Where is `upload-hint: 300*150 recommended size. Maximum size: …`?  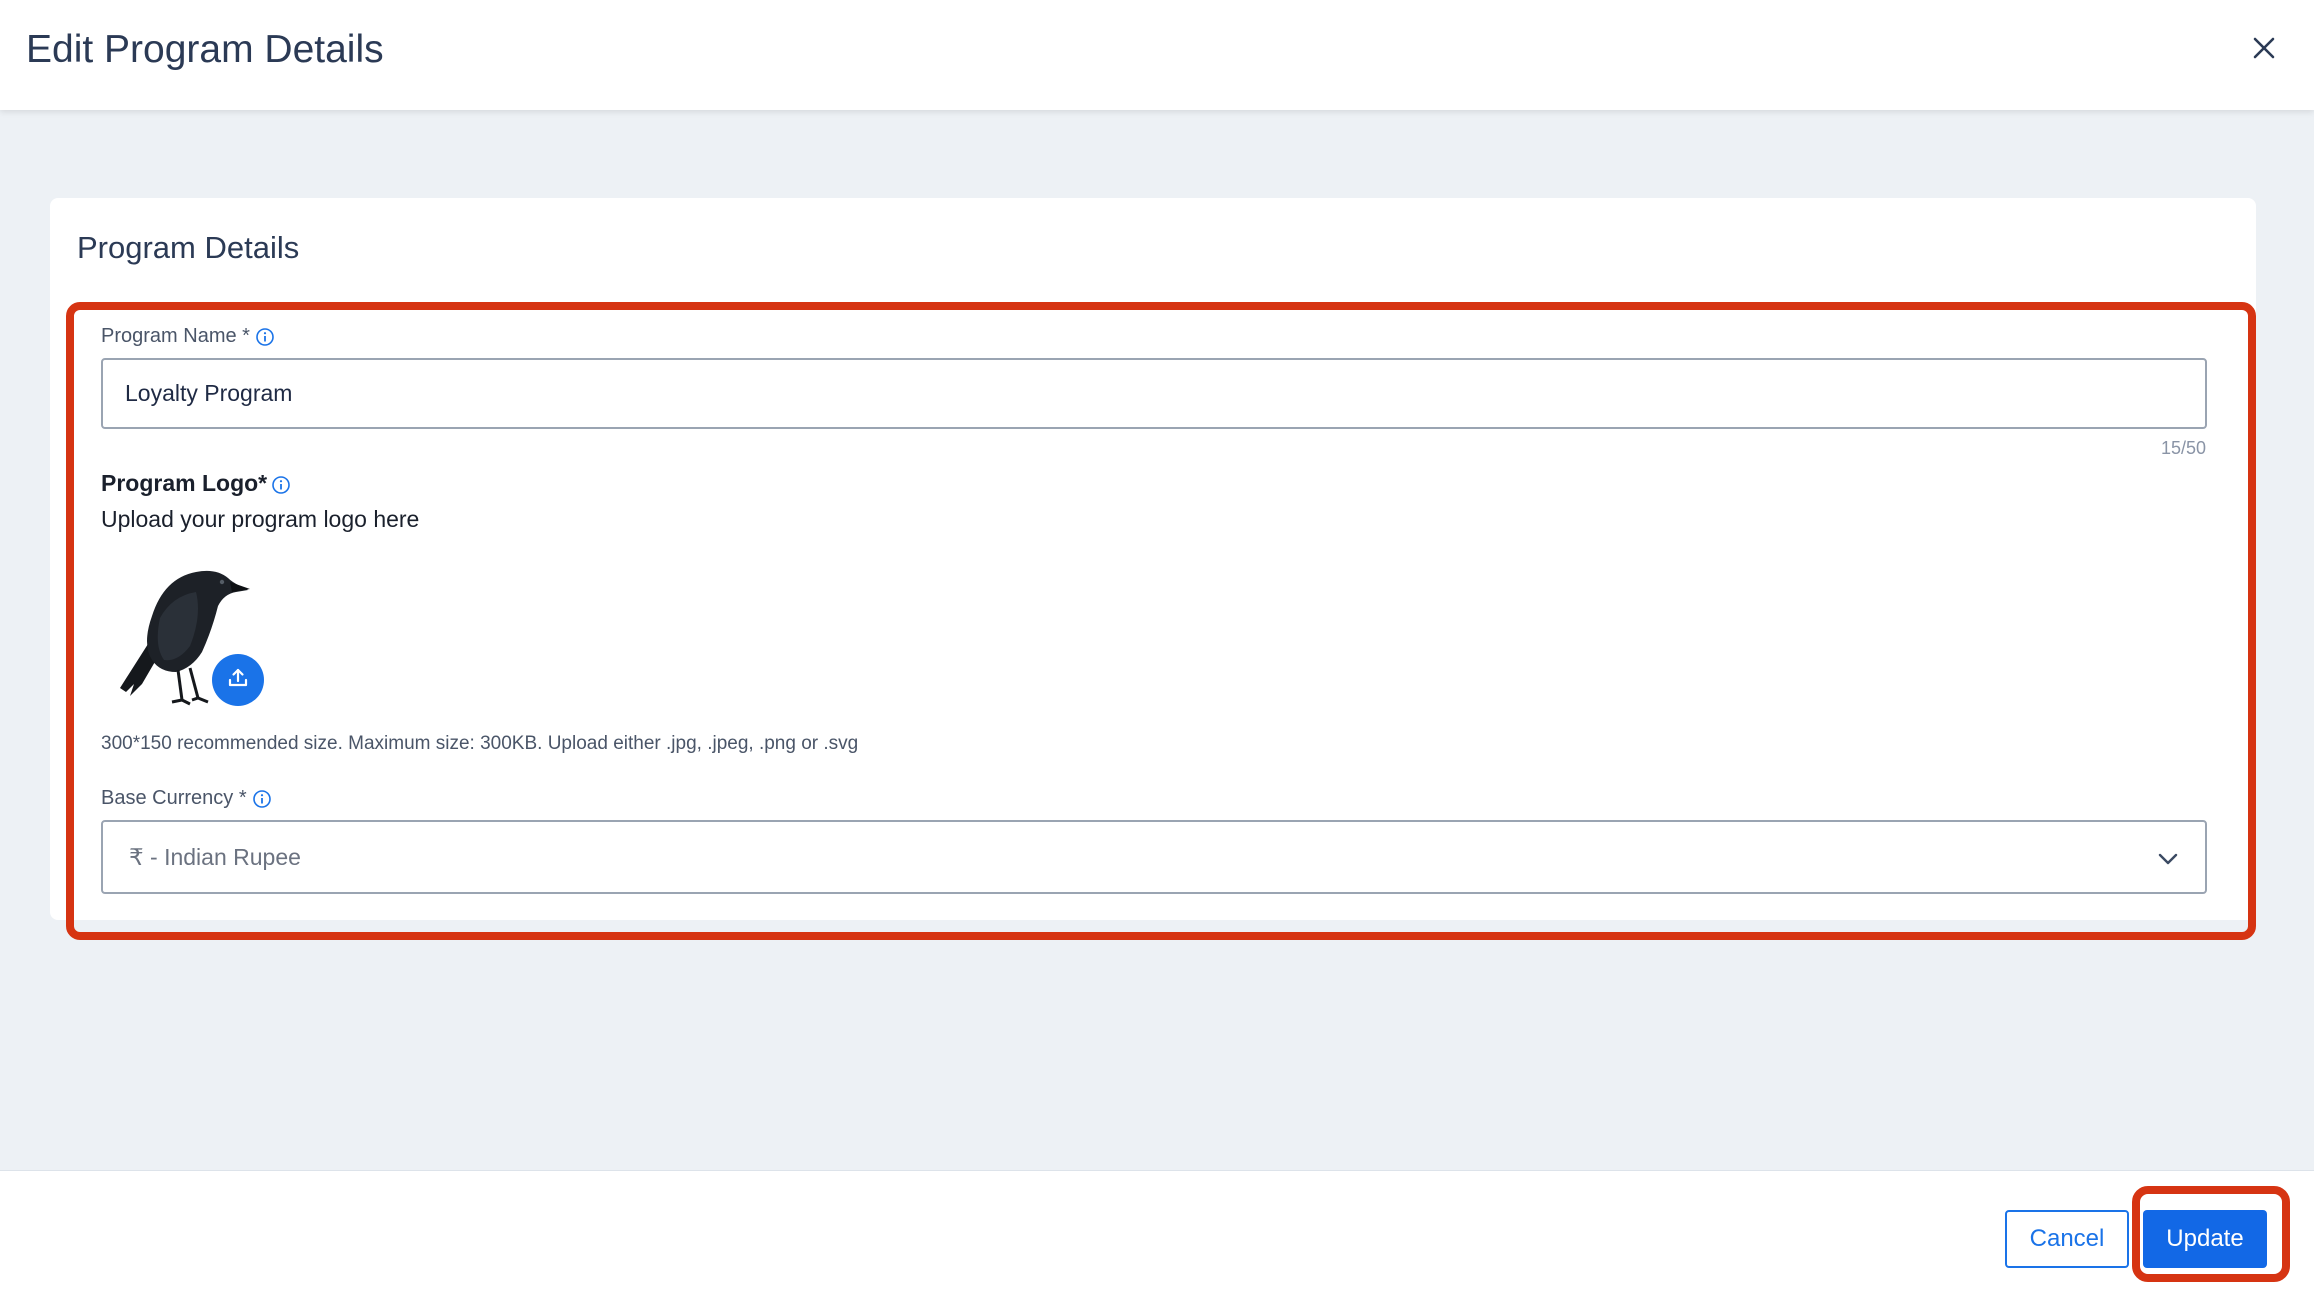
upload-hint: 300*150 recommended size. Maximum size: … is located at coordinates (480, 743).